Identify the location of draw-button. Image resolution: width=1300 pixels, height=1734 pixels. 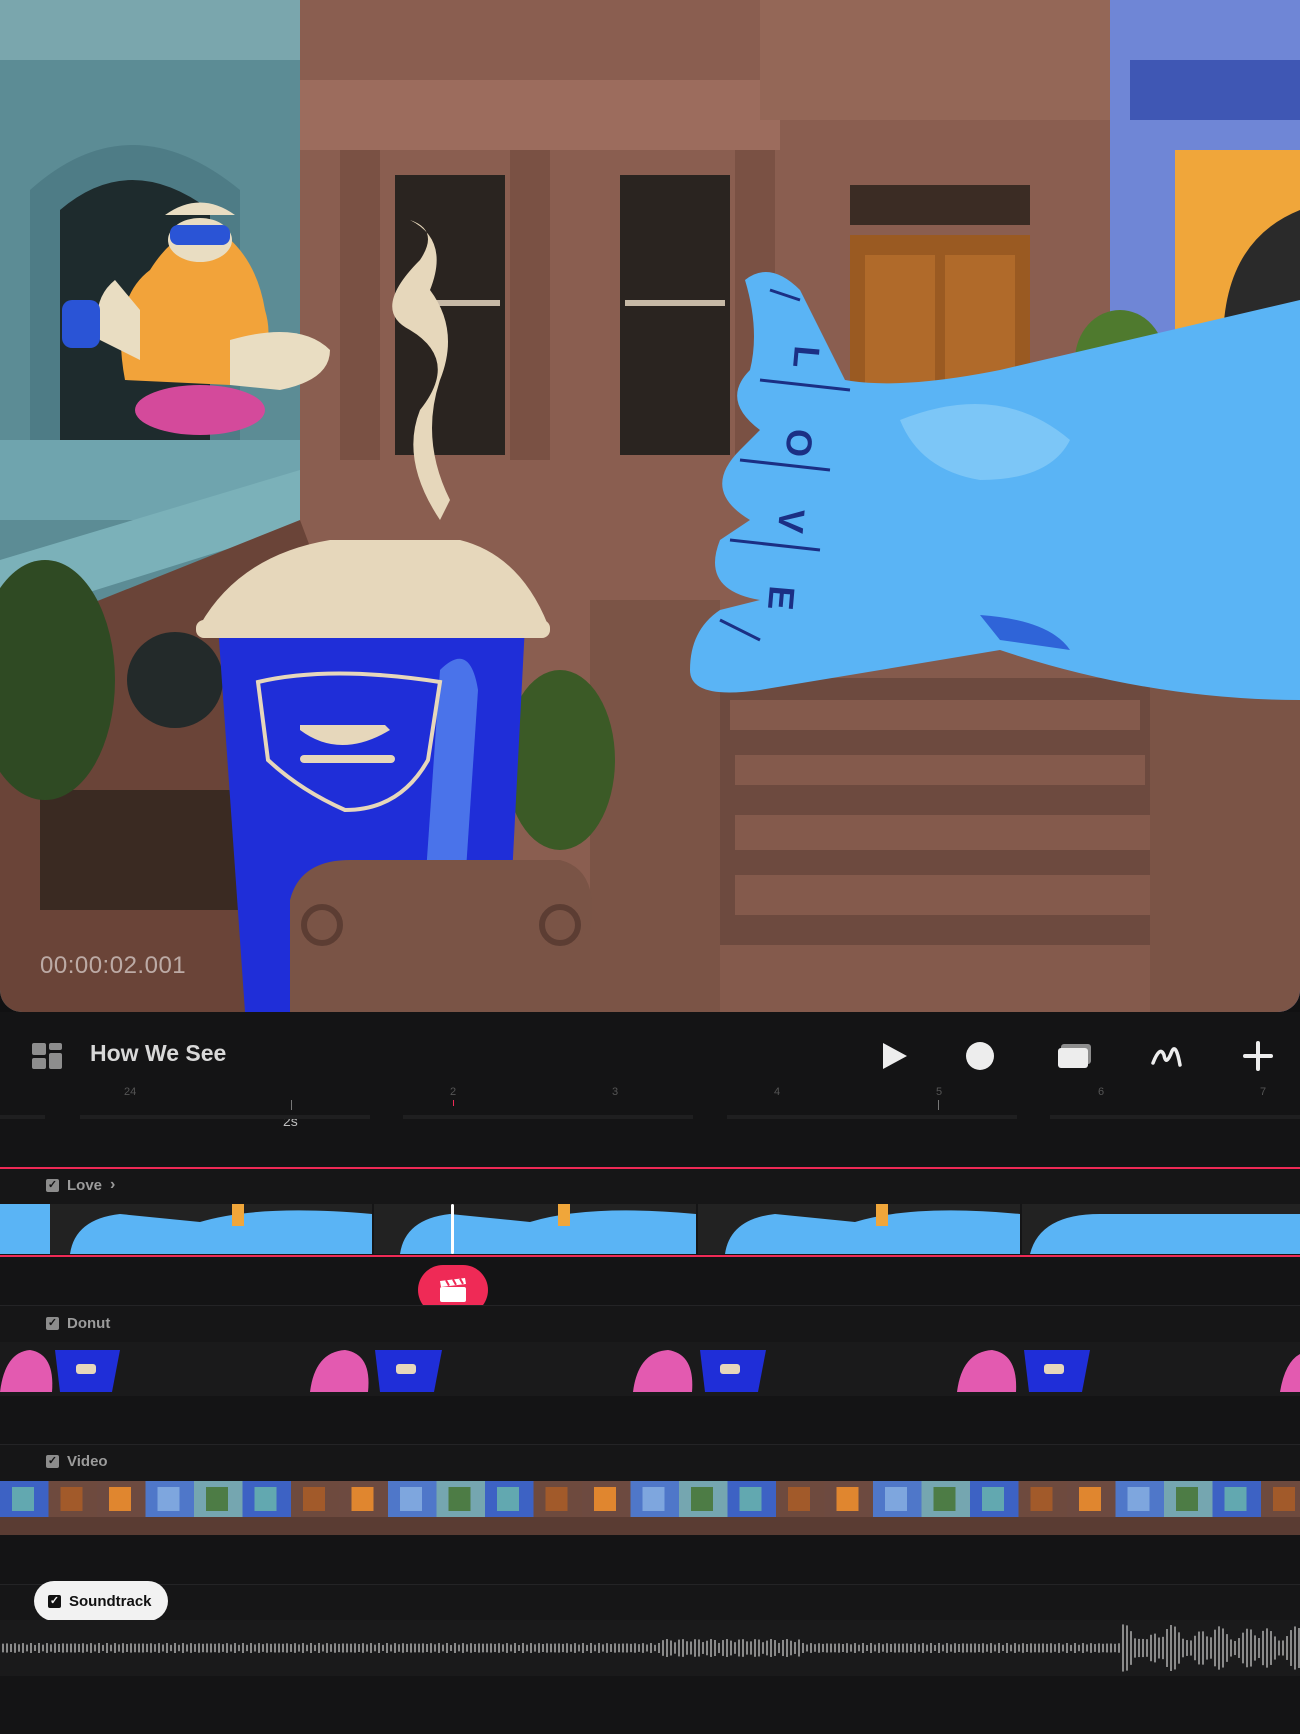
(1167, 1056).